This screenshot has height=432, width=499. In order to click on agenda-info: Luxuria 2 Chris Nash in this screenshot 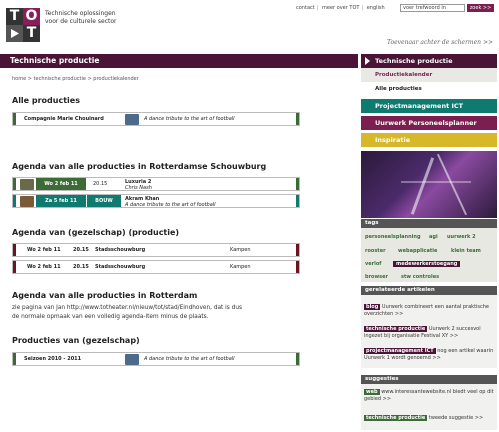, I will do `click(138, 185)`.